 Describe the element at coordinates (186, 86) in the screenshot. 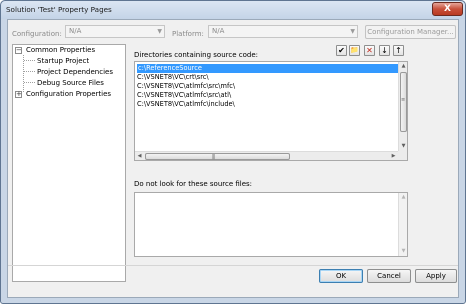

I see `list-item: C:\VSNET8\VC\atlmfc\src\mfc\` at that location.